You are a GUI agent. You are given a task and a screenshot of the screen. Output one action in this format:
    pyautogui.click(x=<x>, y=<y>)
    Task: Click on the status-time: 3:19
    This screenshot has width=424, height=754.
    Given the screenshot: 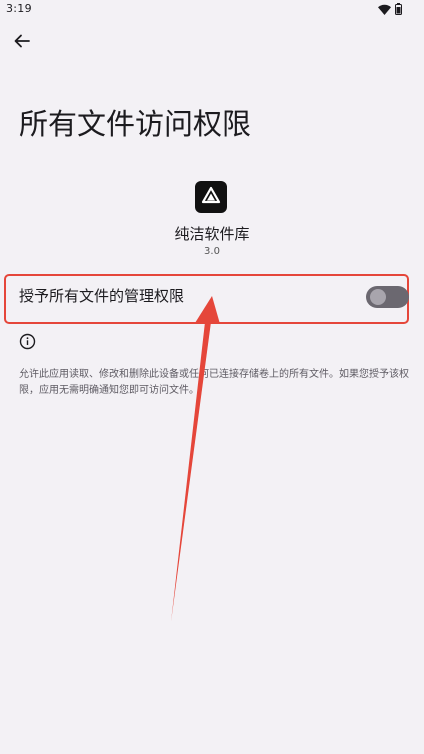 What is the action you would take?
    pyautogui.click(x=19, y=8)
    